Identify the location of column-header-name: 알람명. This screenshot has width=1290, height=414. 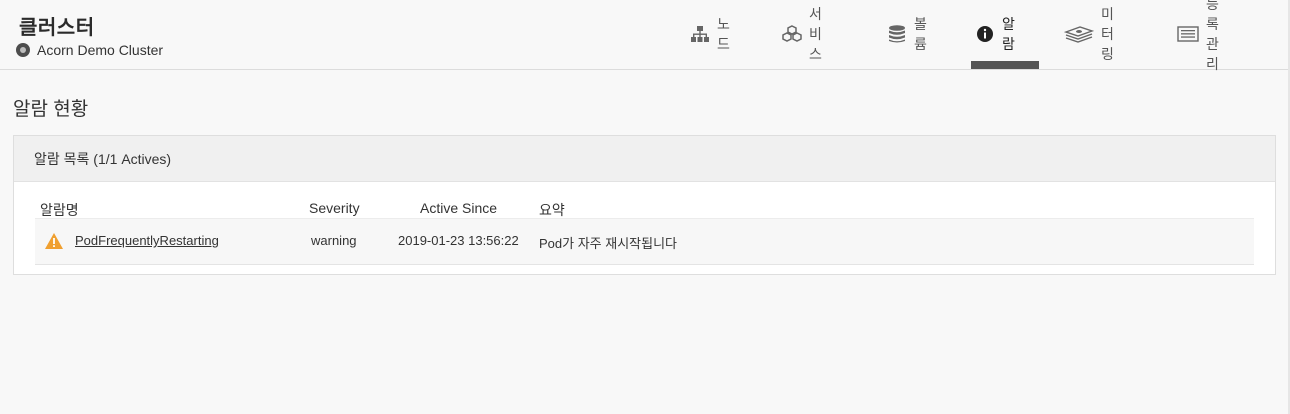
(59, 210).